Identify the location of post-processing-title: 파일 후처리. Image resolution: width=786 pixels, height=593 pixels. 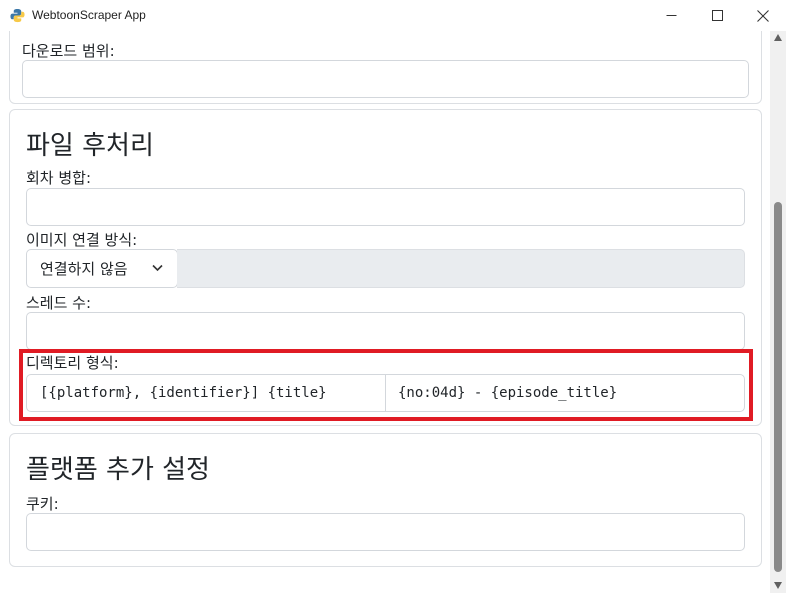
(90, 146).